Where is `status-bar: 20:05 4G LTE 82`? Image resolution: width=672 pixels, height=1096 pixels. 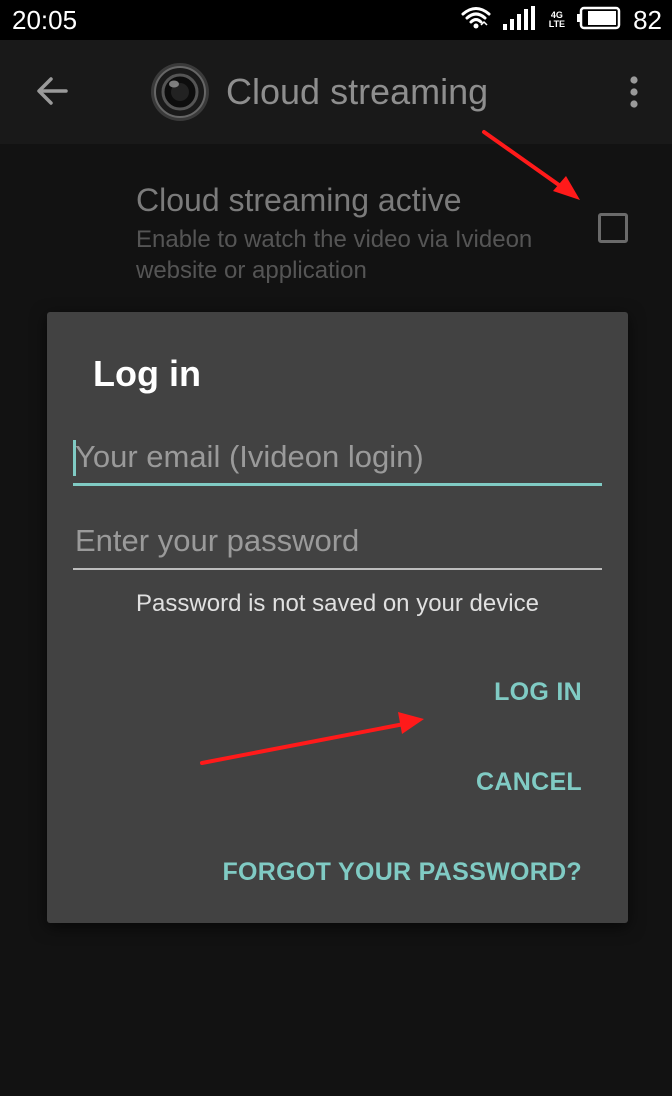
status-bar: 20:05 4G LTE 82 is located at coordinates (336, 20).